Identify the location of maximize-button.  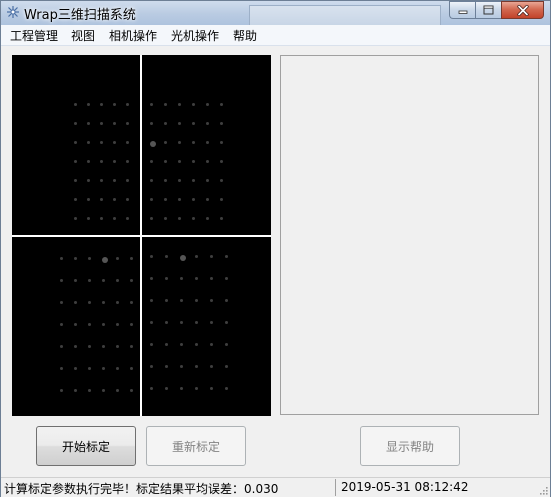
(488, 10).